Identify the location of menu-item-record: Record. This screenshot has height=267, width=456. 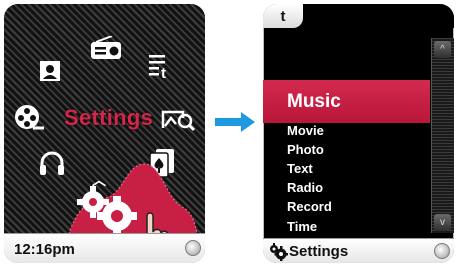
(309, 206).